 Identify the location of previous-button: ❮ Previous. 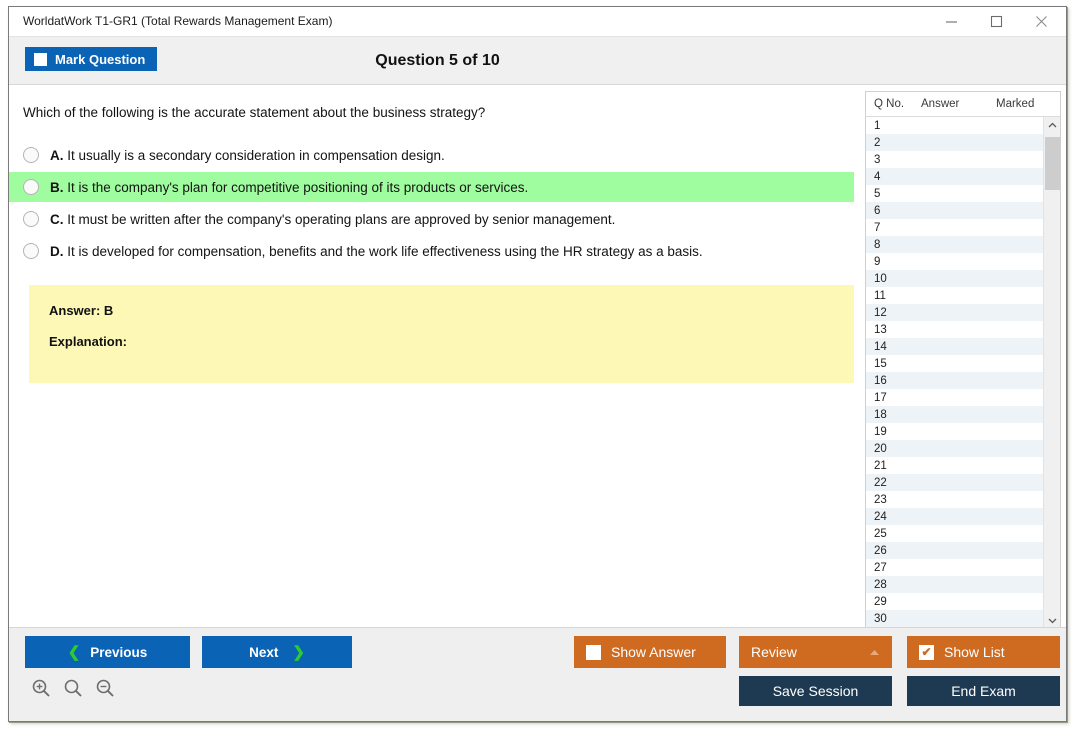
(107, 652).